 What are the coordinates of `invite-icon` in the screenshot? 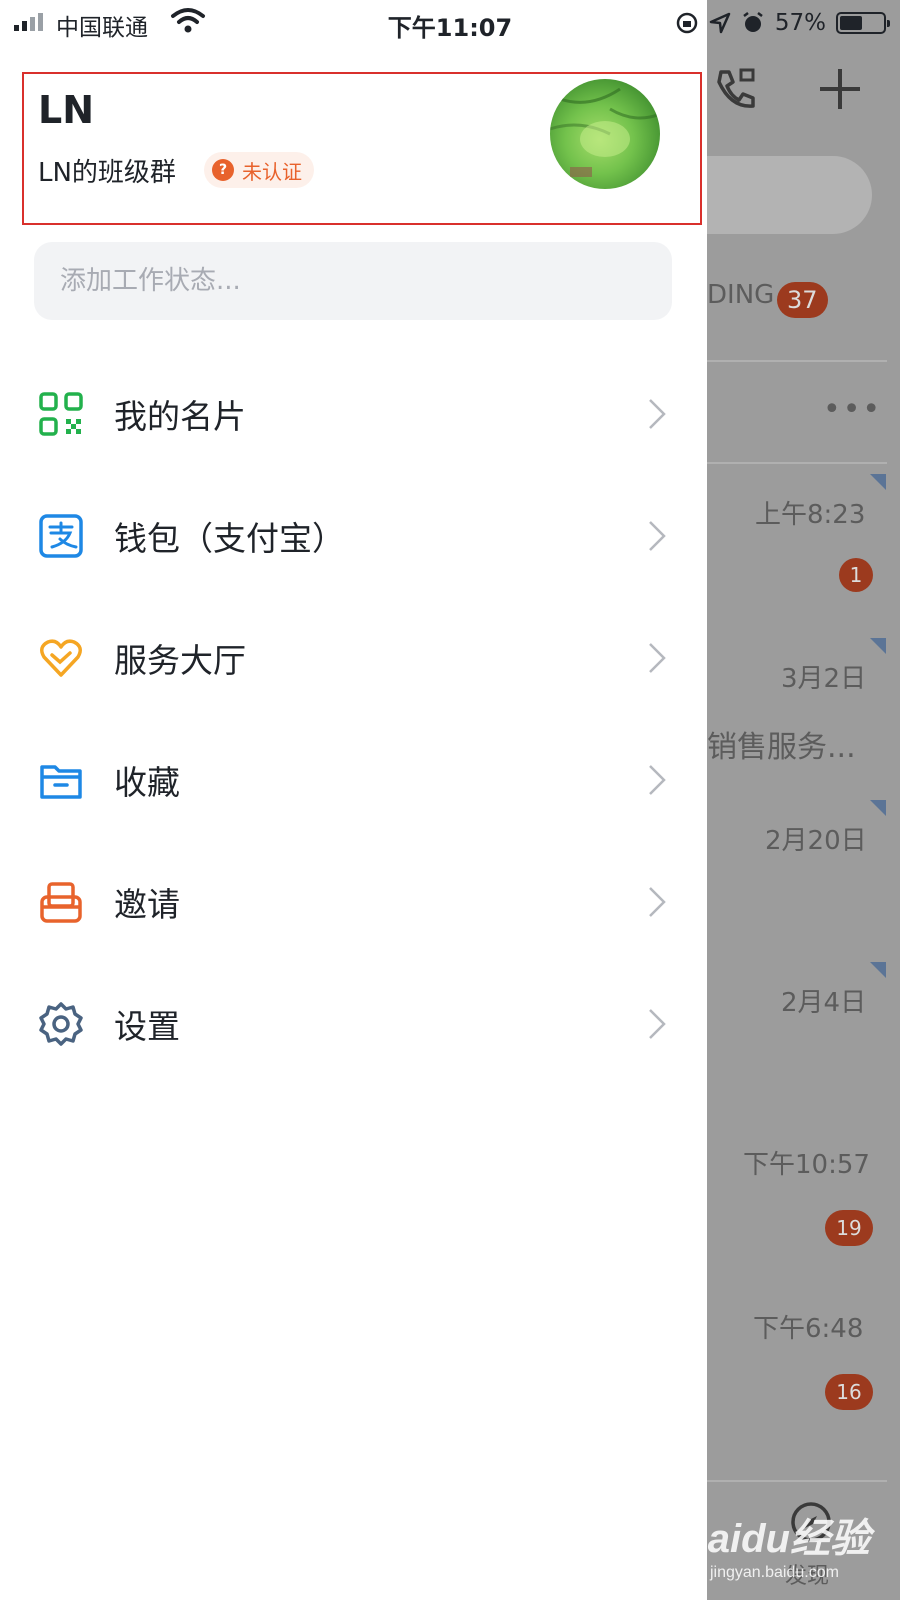 It's located at (61, 902).